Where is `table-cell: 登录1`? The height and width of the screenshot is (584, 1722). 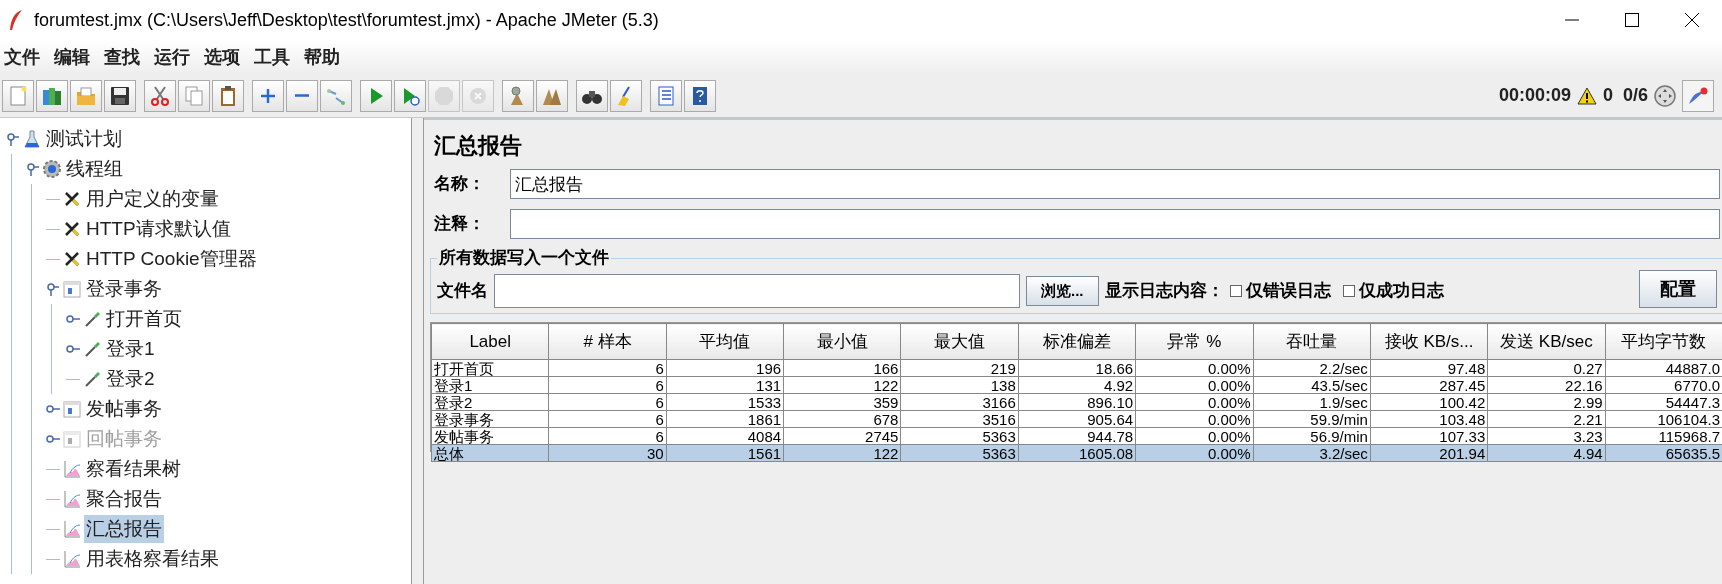 table-cell: 登录1 is located at coordinates (490, 385).